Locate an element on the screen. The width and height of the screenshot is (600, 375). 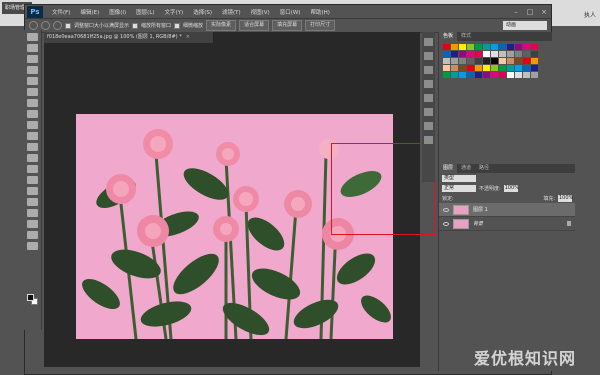
tab-styles: 样式 is located at coordinates (466, 36).